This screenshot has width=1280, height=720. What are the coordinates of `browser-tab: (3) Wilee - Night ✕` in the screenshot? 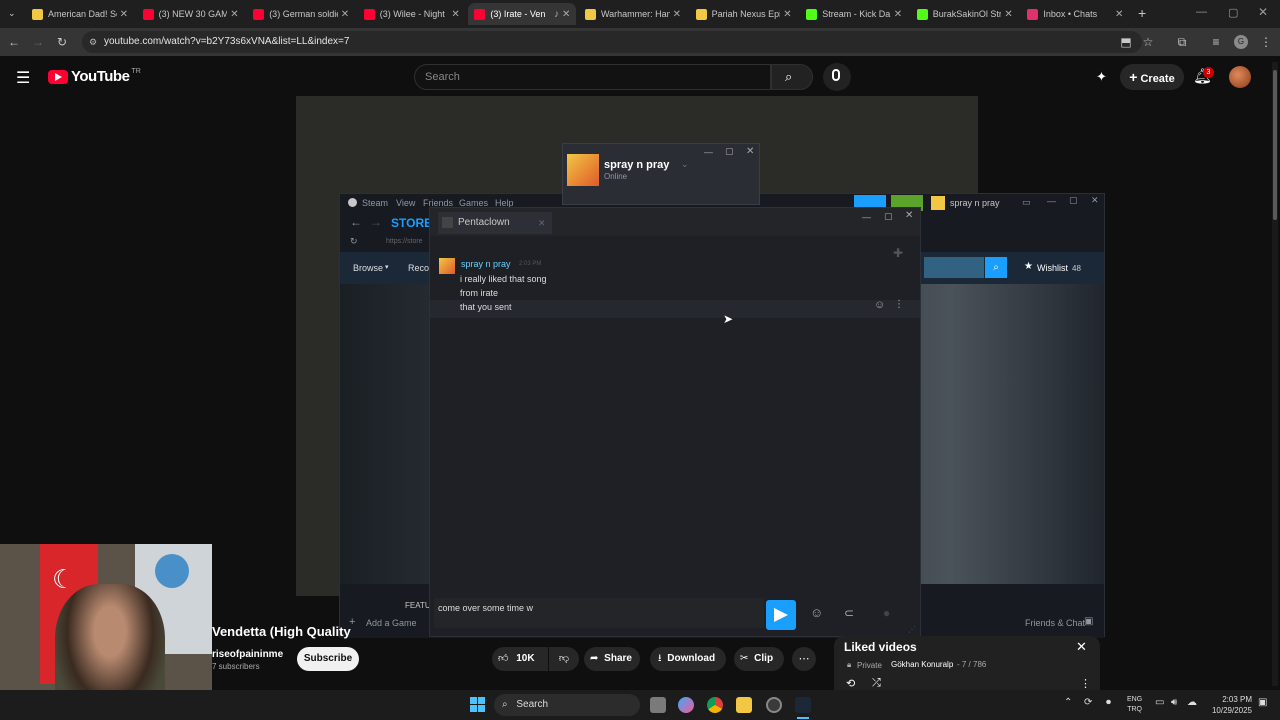 It's located at (412, 14).